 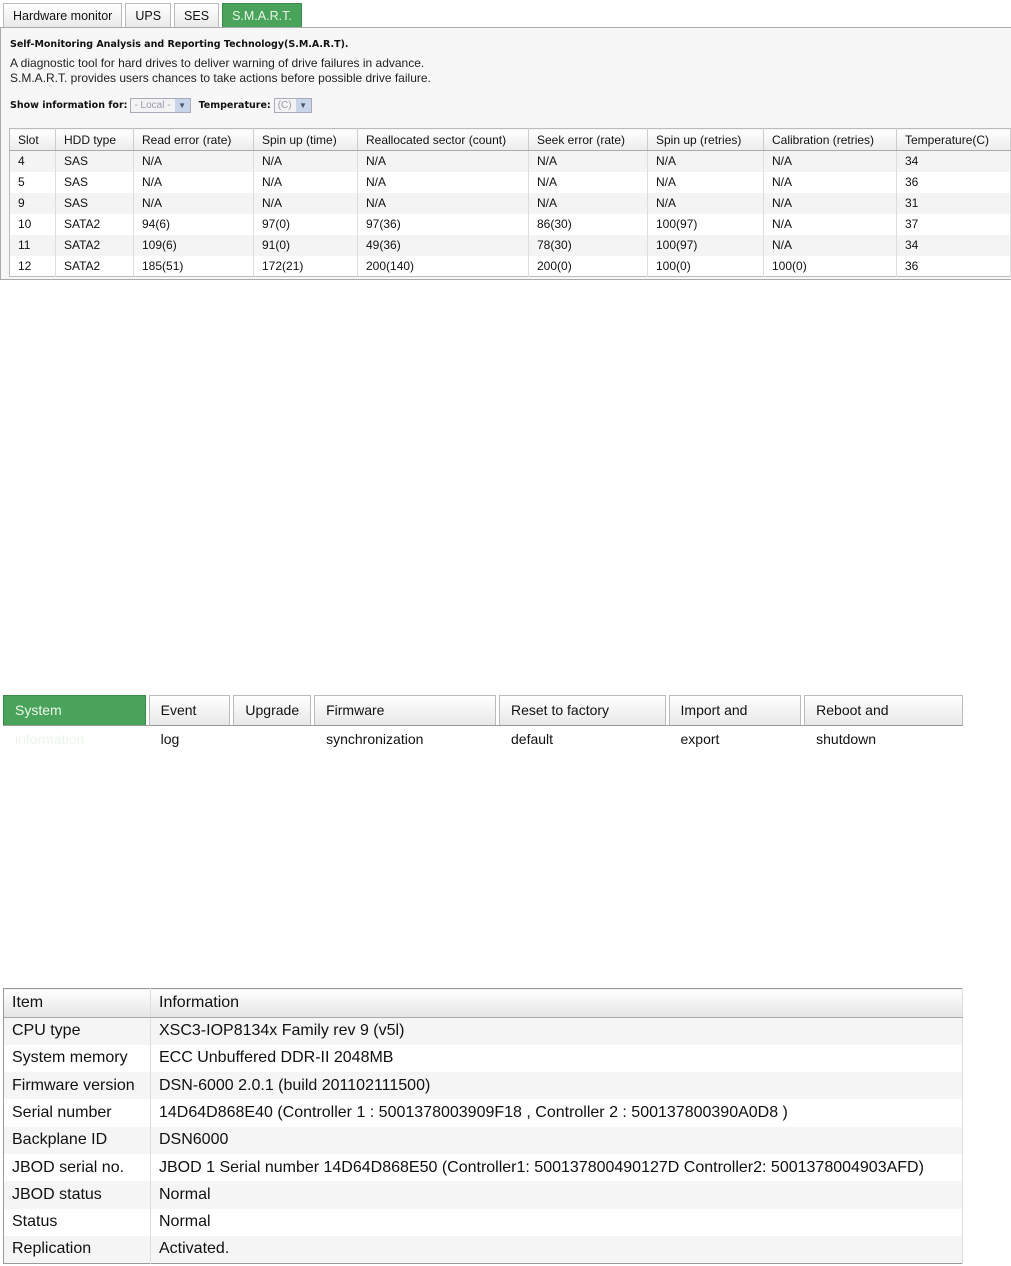 I want to click on cell-reallocated-sector-count: 49(36), so click(x=443, y=245).